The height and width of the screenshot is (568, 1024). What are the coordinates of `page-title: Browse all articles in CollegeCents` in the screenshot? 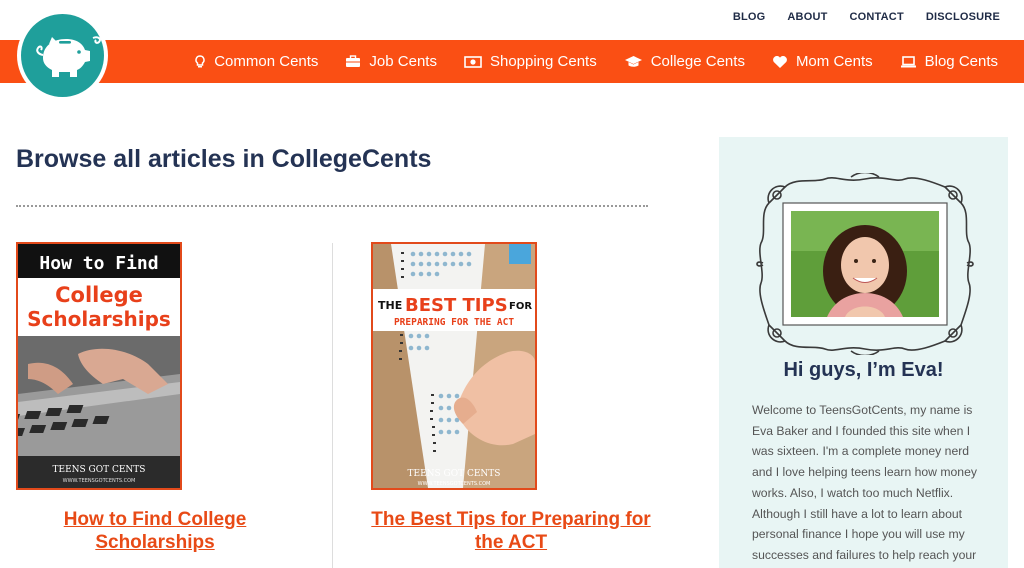 It's located at (224, 159).